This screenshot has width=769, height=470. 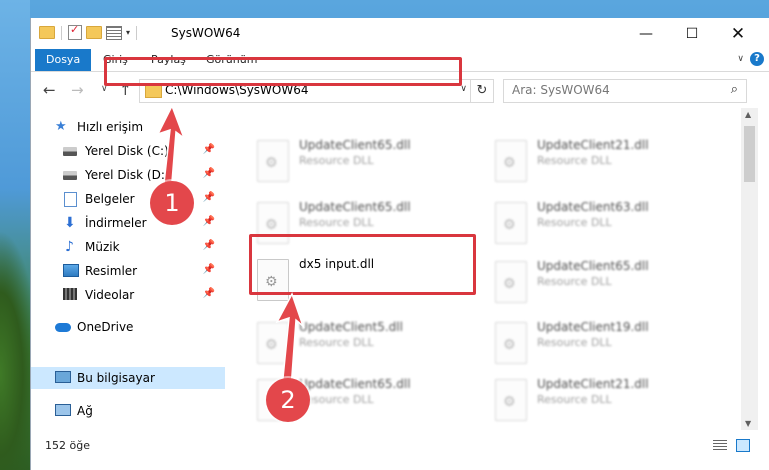 I want to click on sidebar-item-label: Bu bilgisayar, so click(x=116, y=378).